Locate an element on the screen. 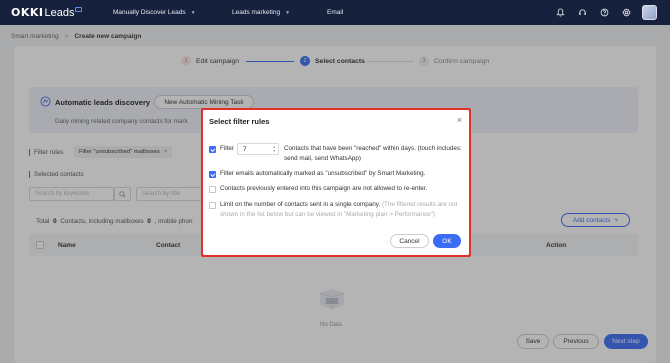  headset-icon is located at coordinates (582, 12).